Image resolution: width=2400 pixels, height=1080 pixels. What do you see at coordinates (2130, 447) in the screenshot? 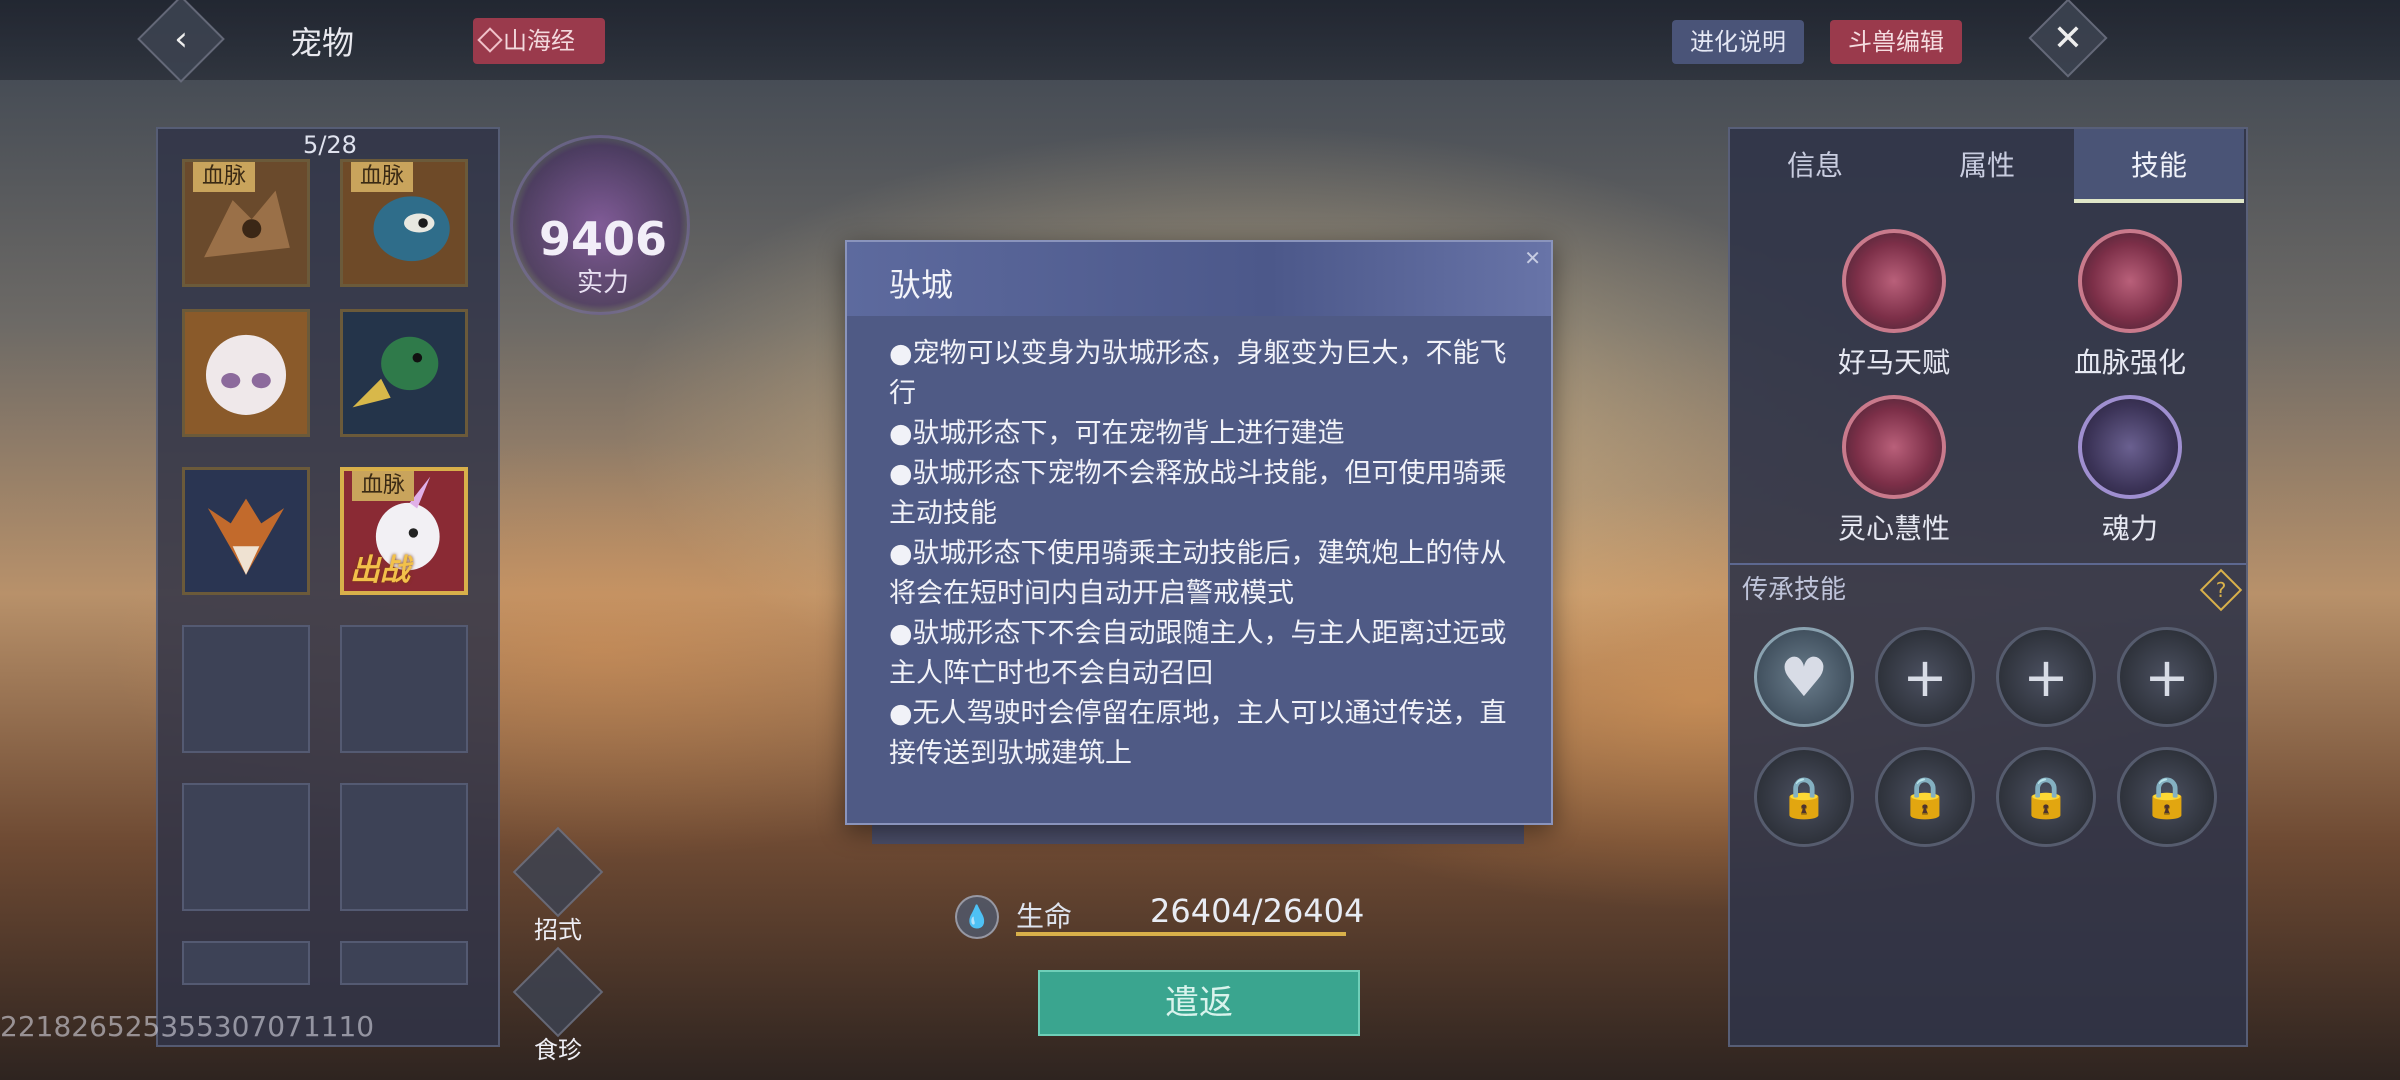
I see `soul-icon` at bounding box center [2130, 447].